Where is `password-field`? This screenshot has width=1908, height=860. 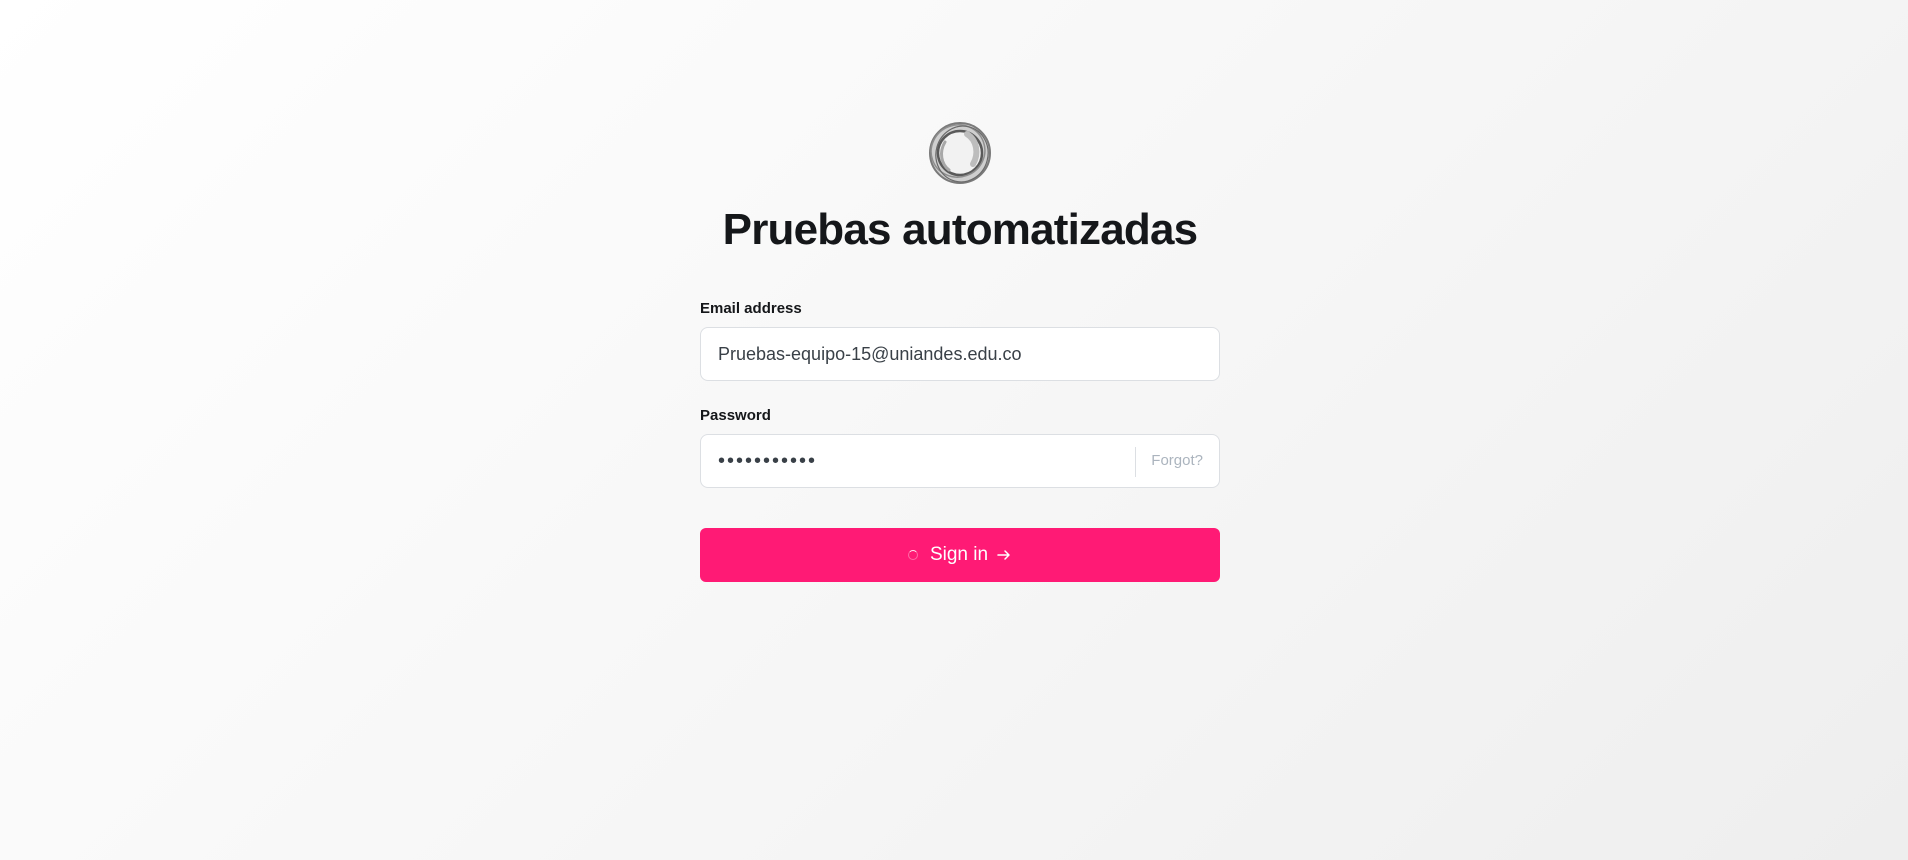
password-field is located at coordinates (916, 461).